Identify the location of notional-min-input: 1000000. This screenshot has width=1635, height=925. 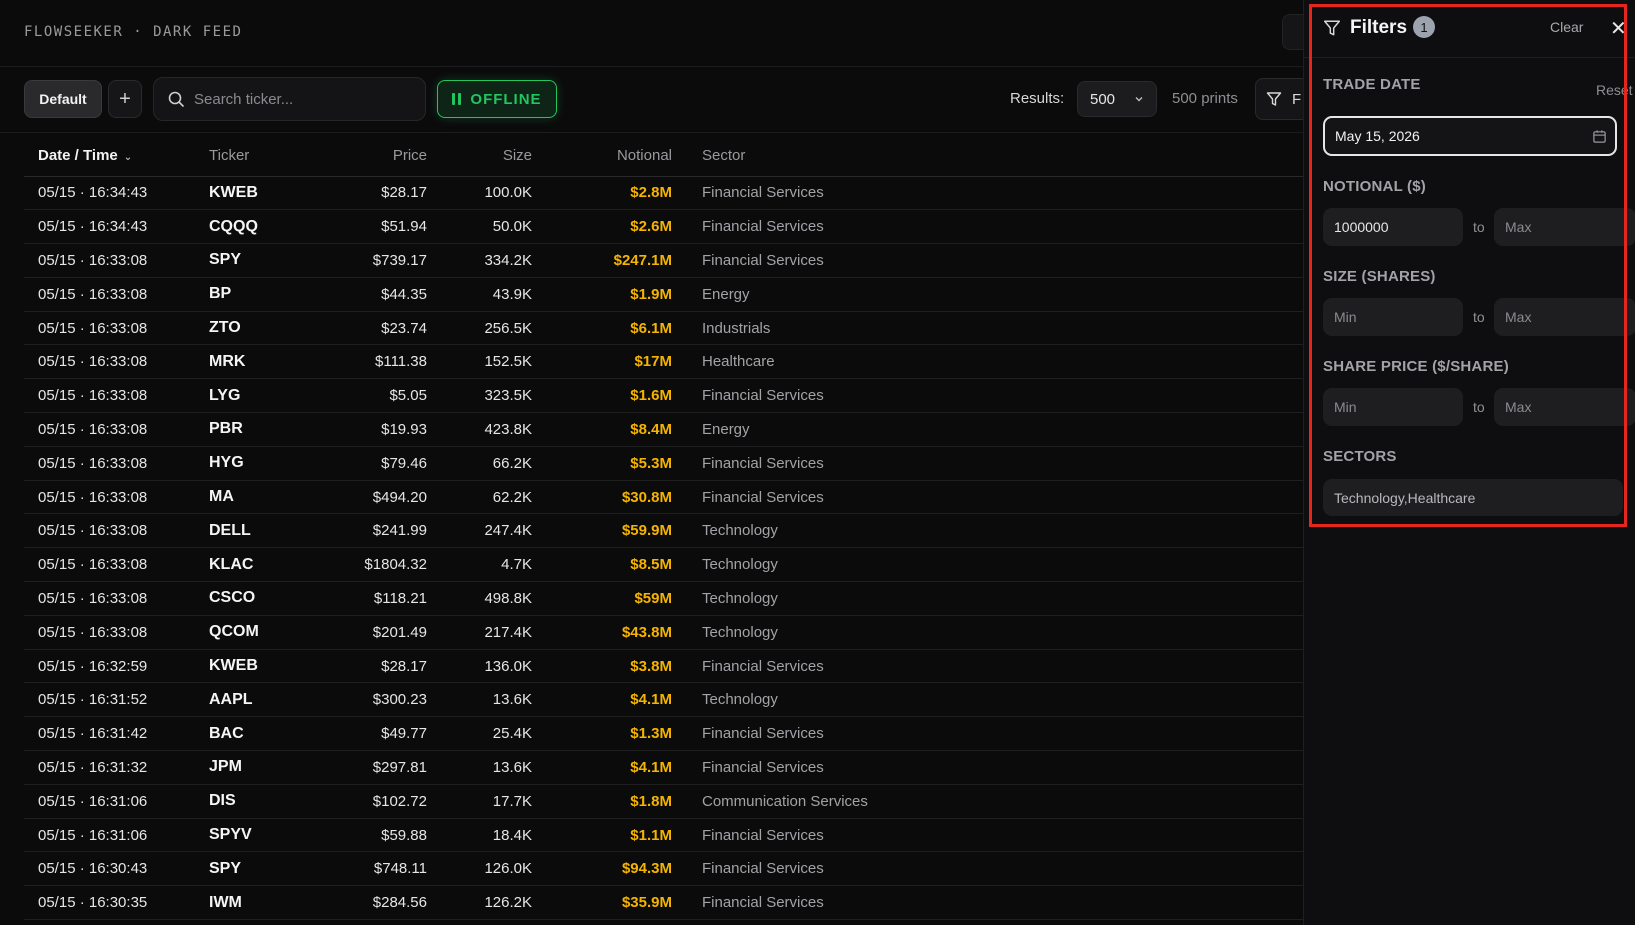
(1393, 227).